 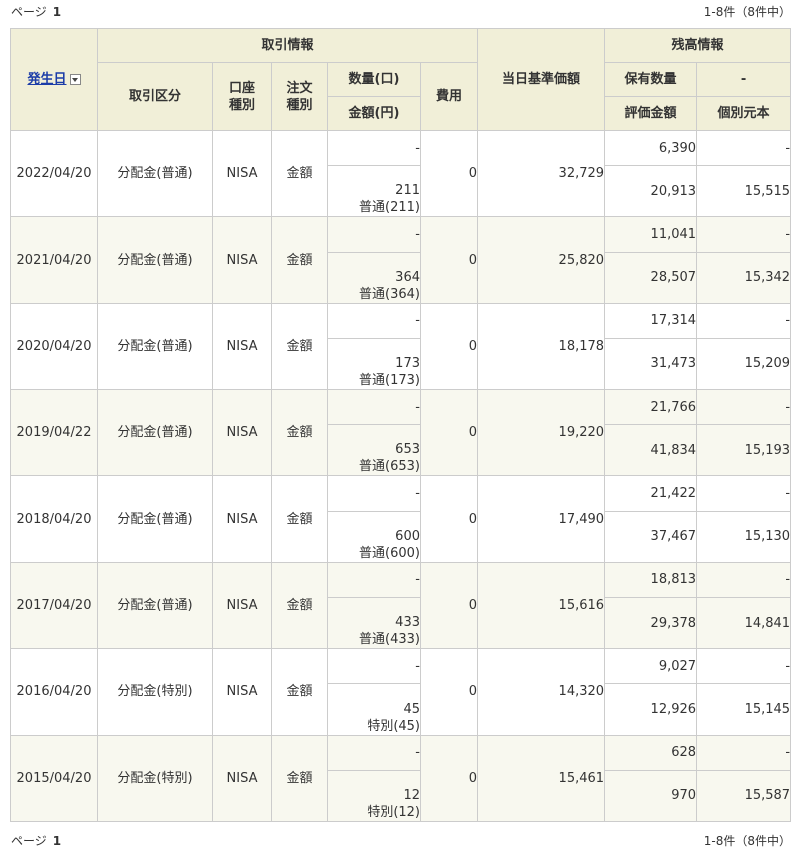 I want to click on header-dash: -, so click(x=744, y=79).